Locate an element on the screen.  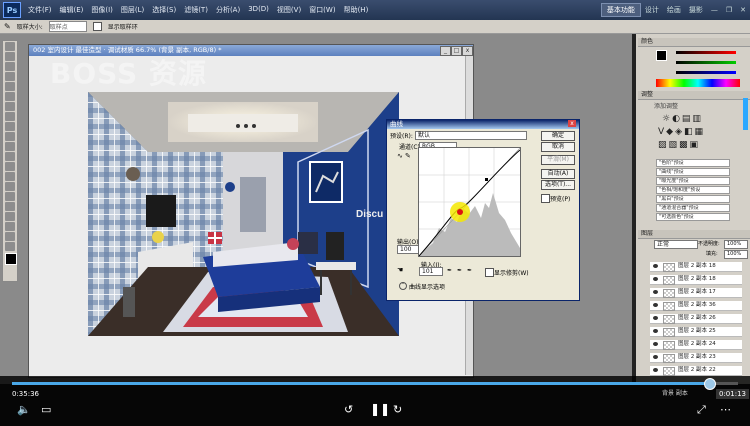
cancel-button: 取消 is located at coordinates (558, 147).